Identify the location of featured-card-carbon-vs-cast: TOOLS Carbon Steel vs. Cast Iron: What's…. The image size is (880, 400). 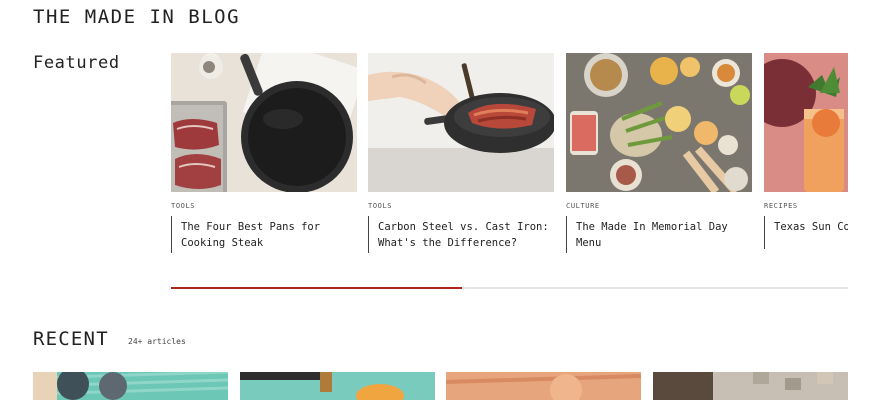
(461, 153).